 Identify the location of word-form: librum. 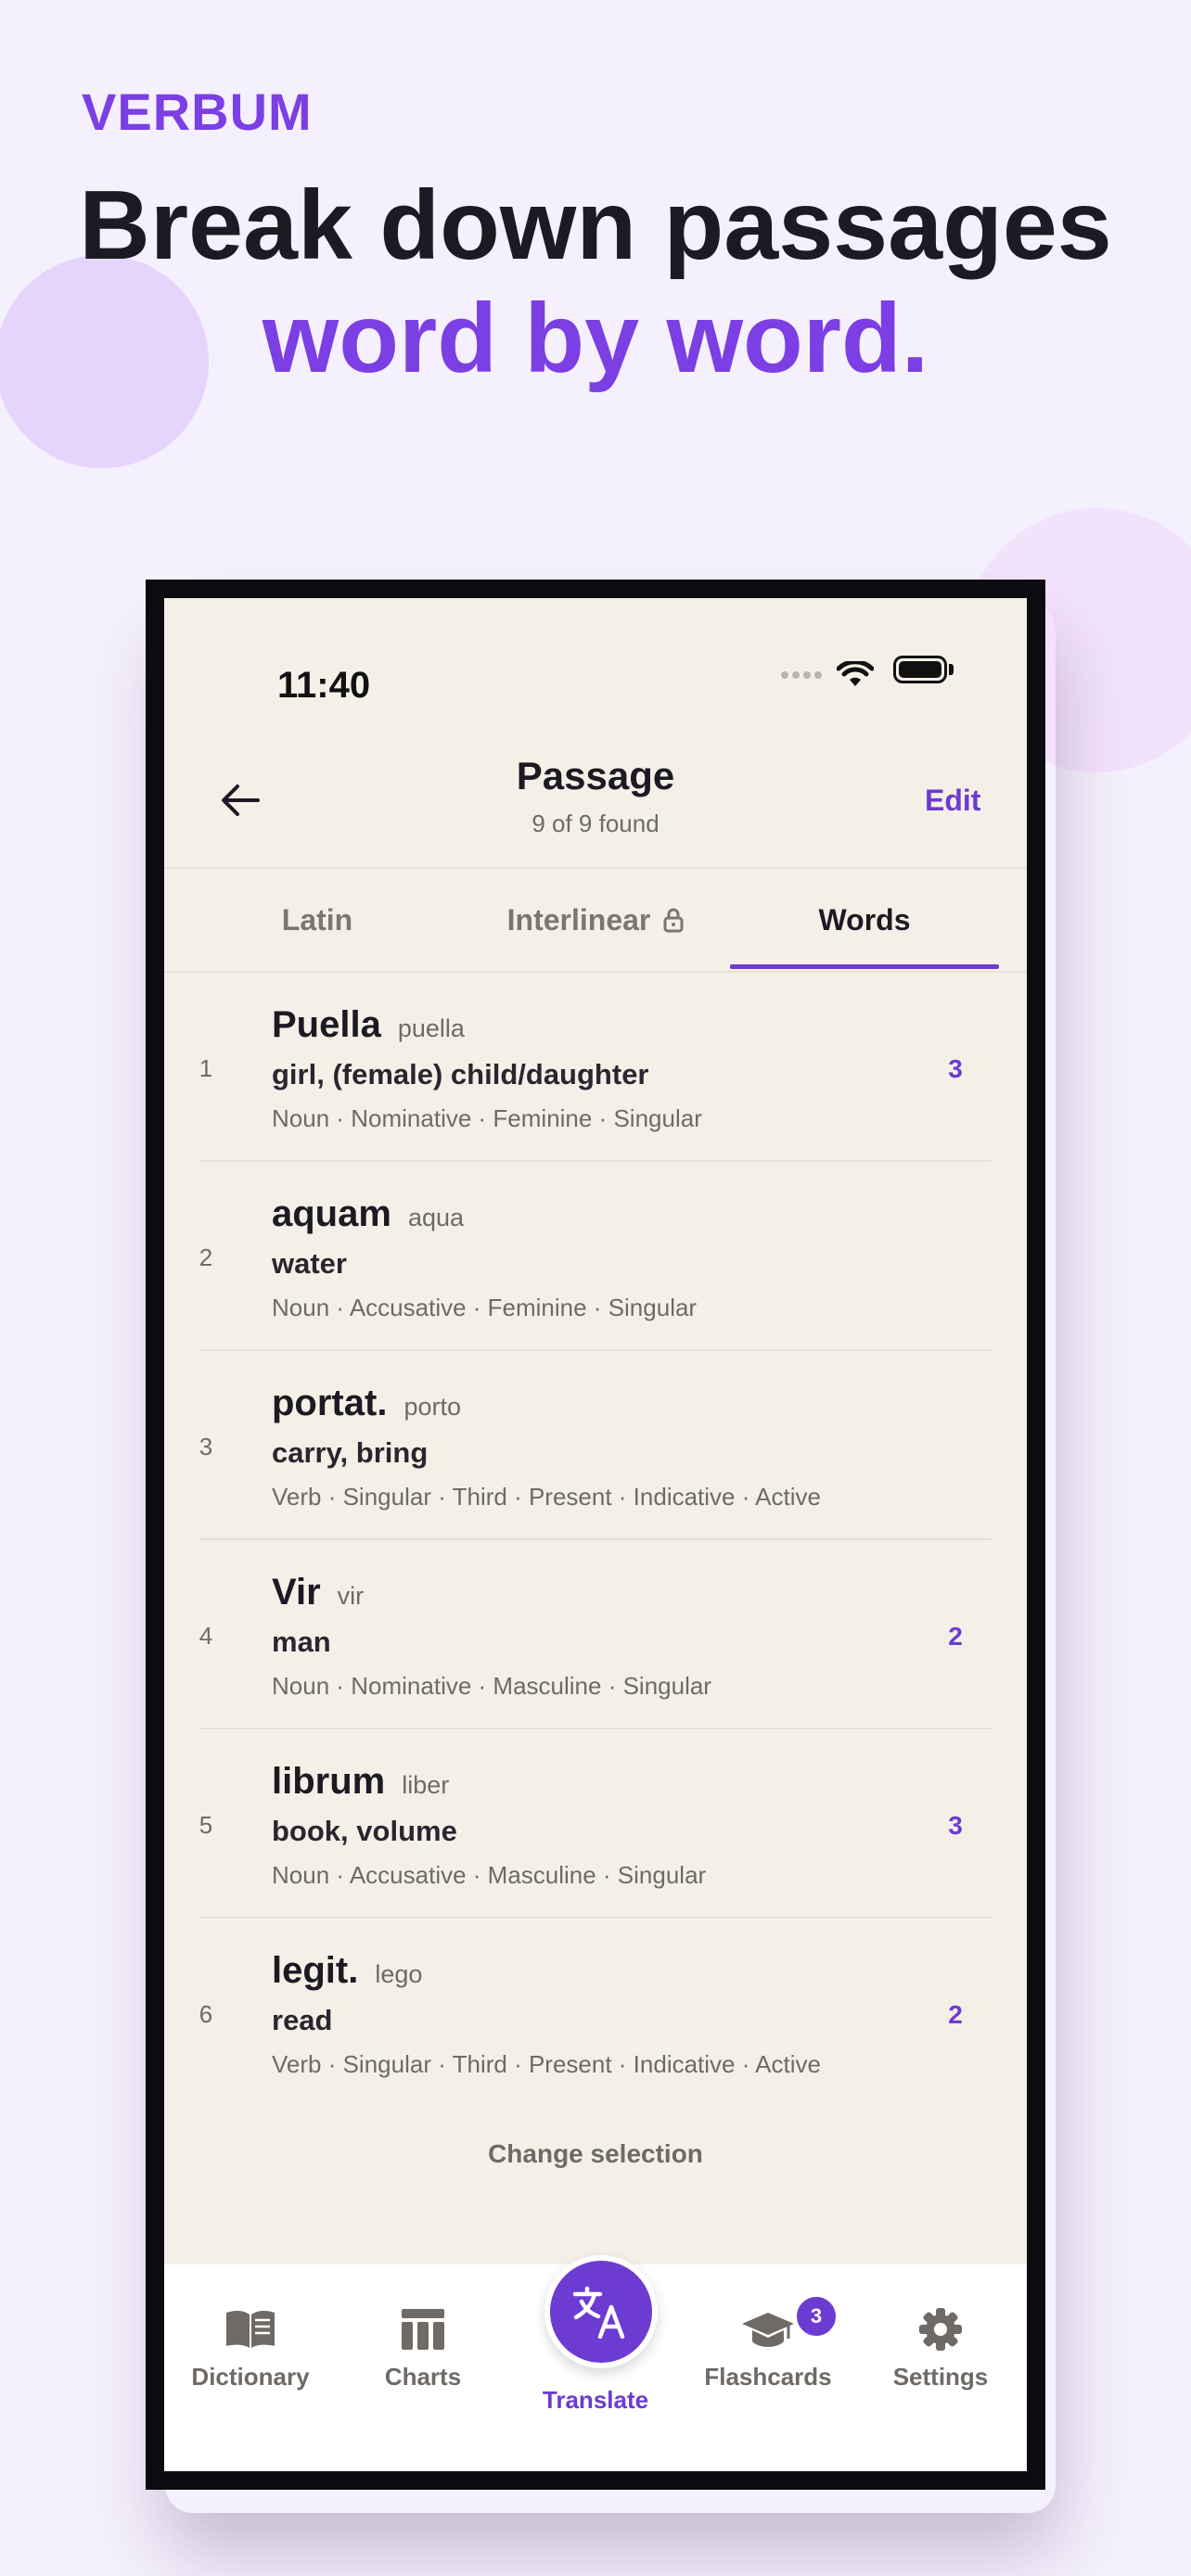
(329, 1781).